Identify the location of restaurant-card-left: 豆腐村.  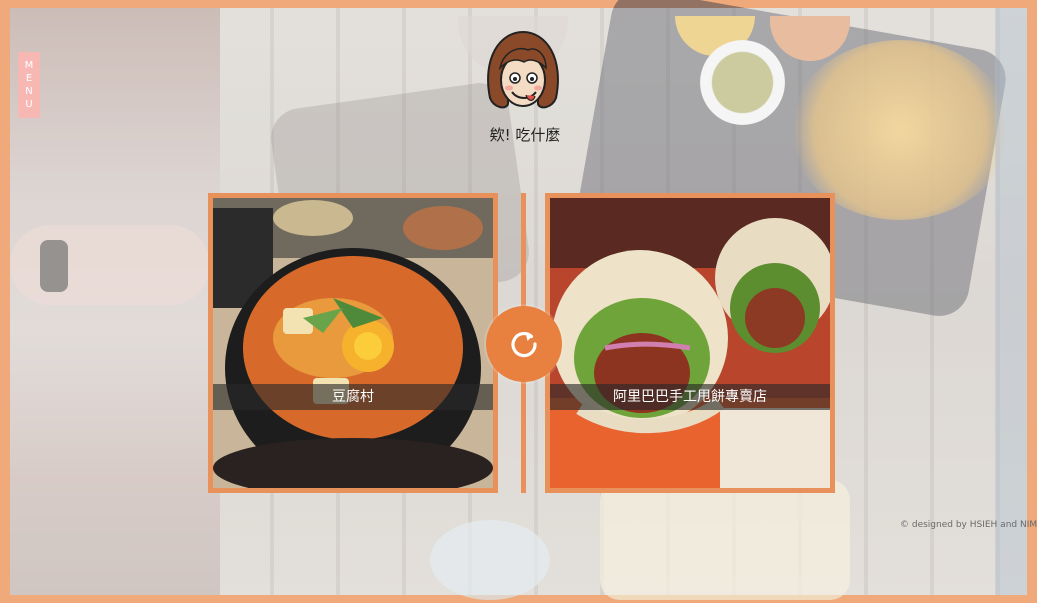
(353, 343).